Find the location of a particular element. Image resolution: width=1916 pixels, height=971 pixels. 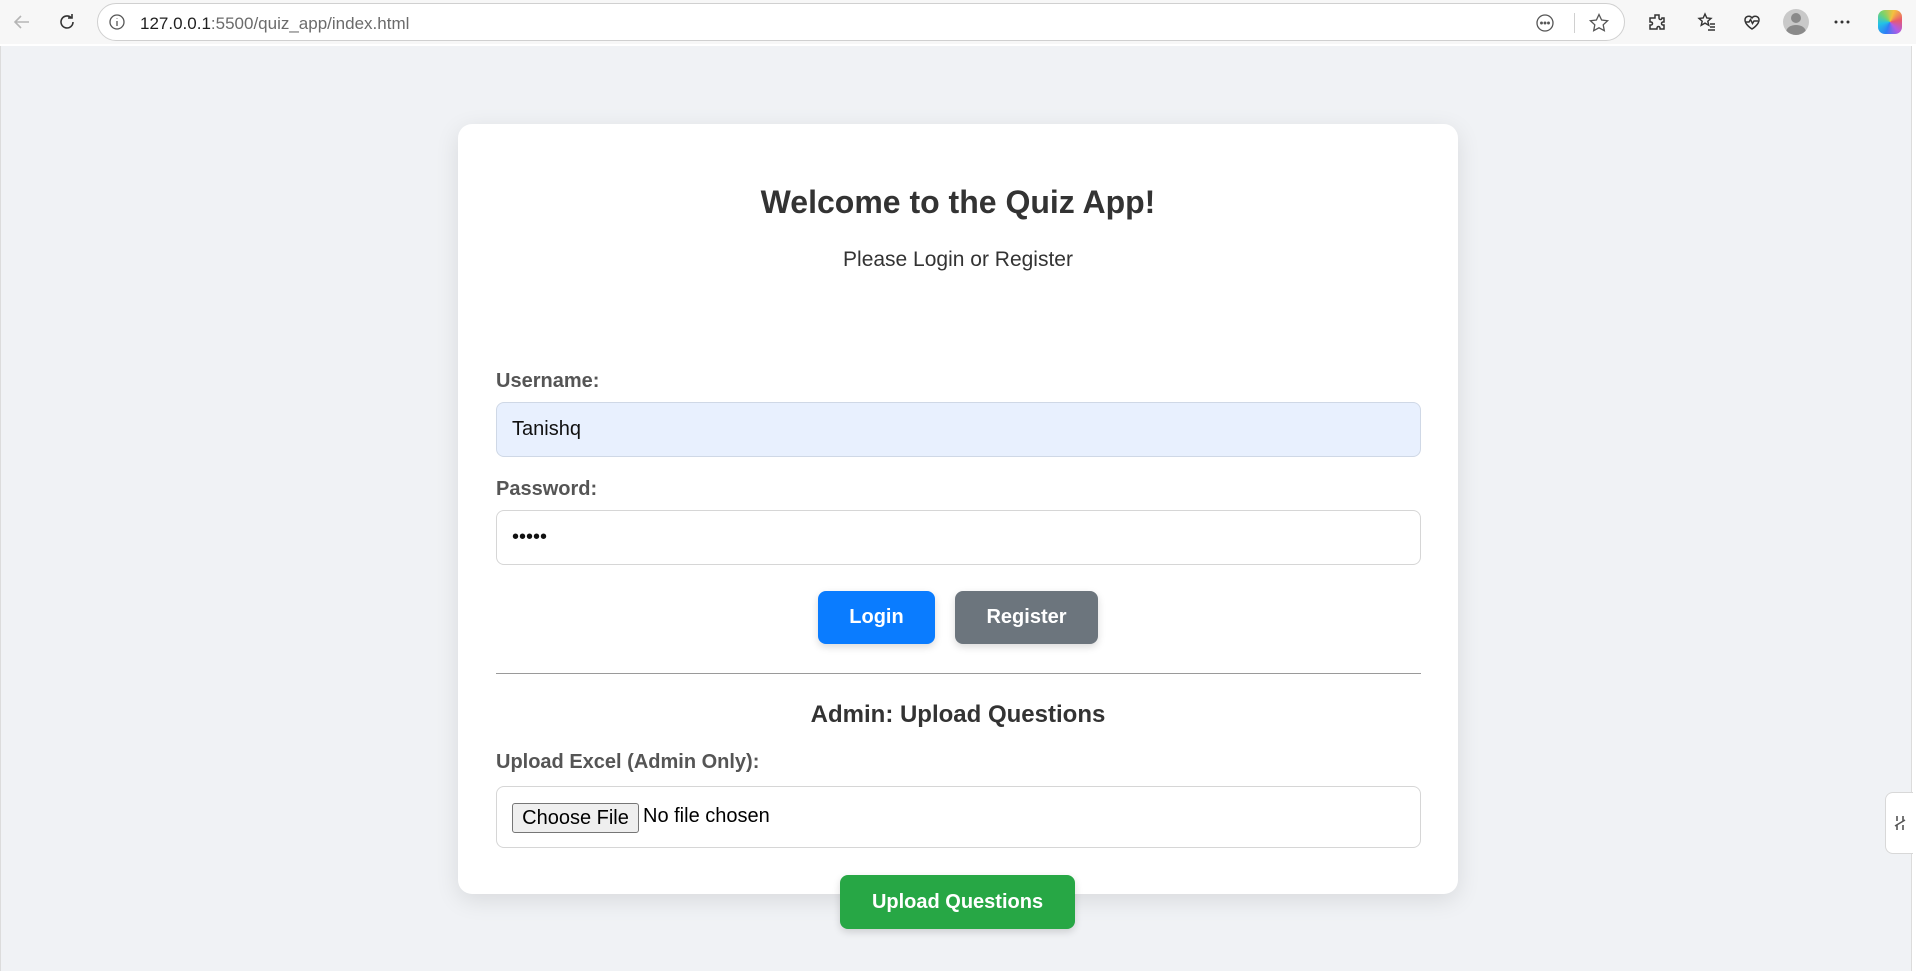

password-value: ••••• is located at coordinates (530, 537).